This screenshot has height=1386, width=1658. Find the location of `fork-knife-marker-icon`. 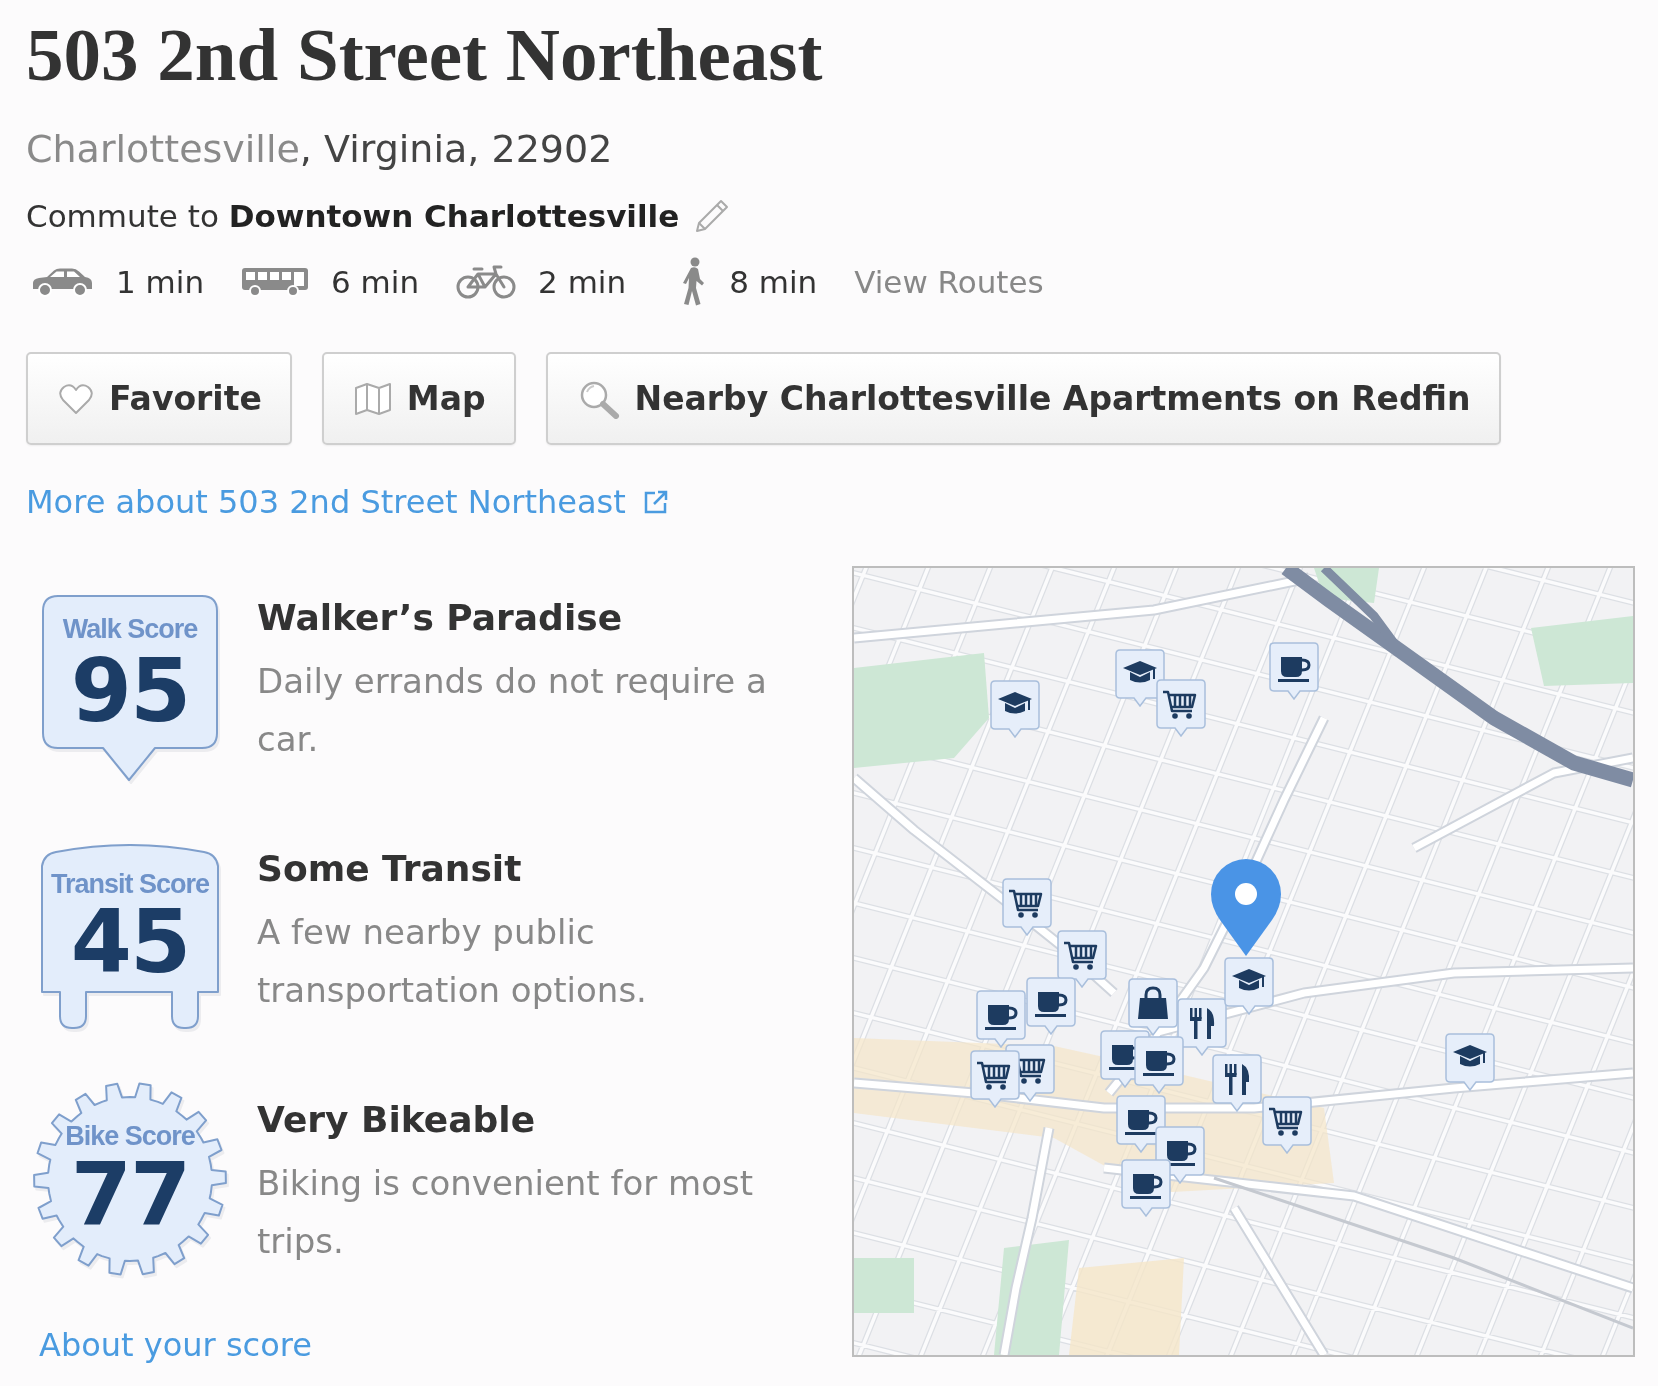

fork-knife-marker-icon is located at coordinates (1237, 1083).